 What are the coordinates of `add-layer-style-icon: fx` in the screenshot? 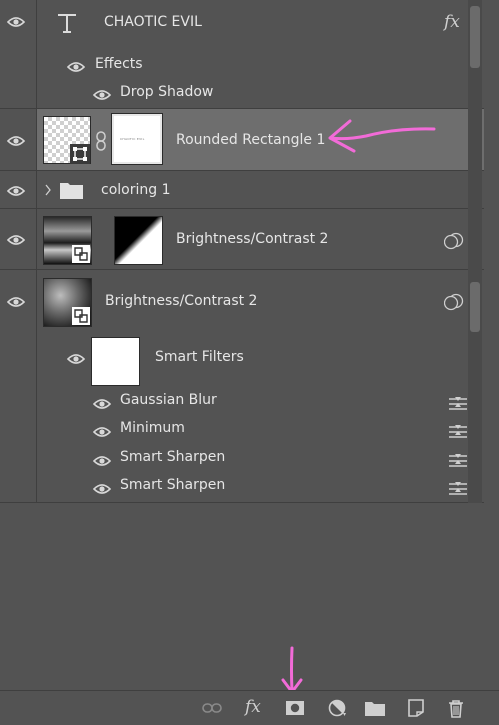 It's located at (253, 707).